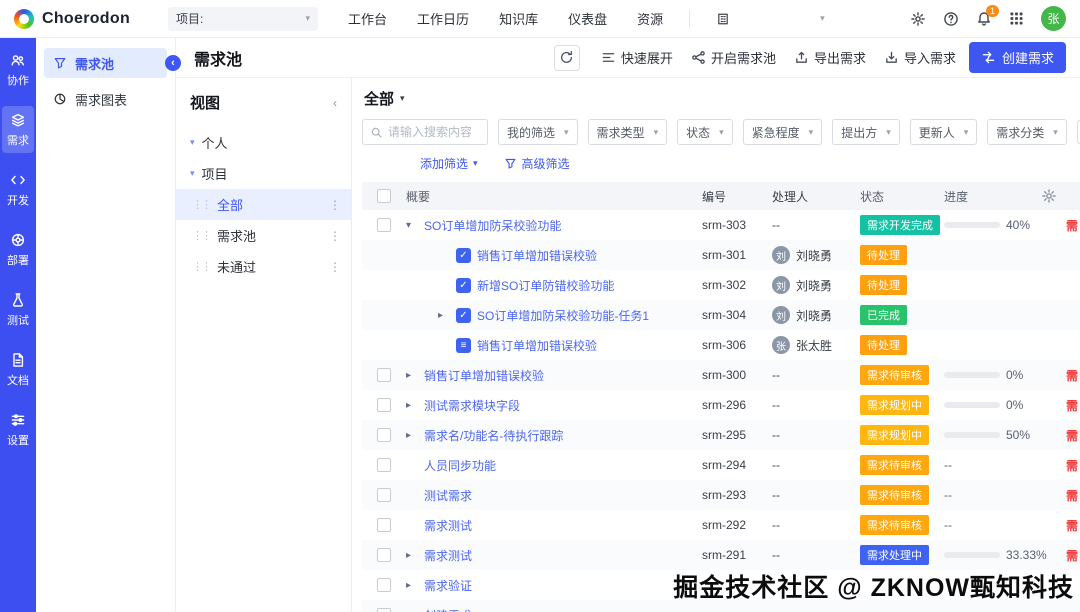  I want to click on view-group: ▾ 项目, so click(263, 173).